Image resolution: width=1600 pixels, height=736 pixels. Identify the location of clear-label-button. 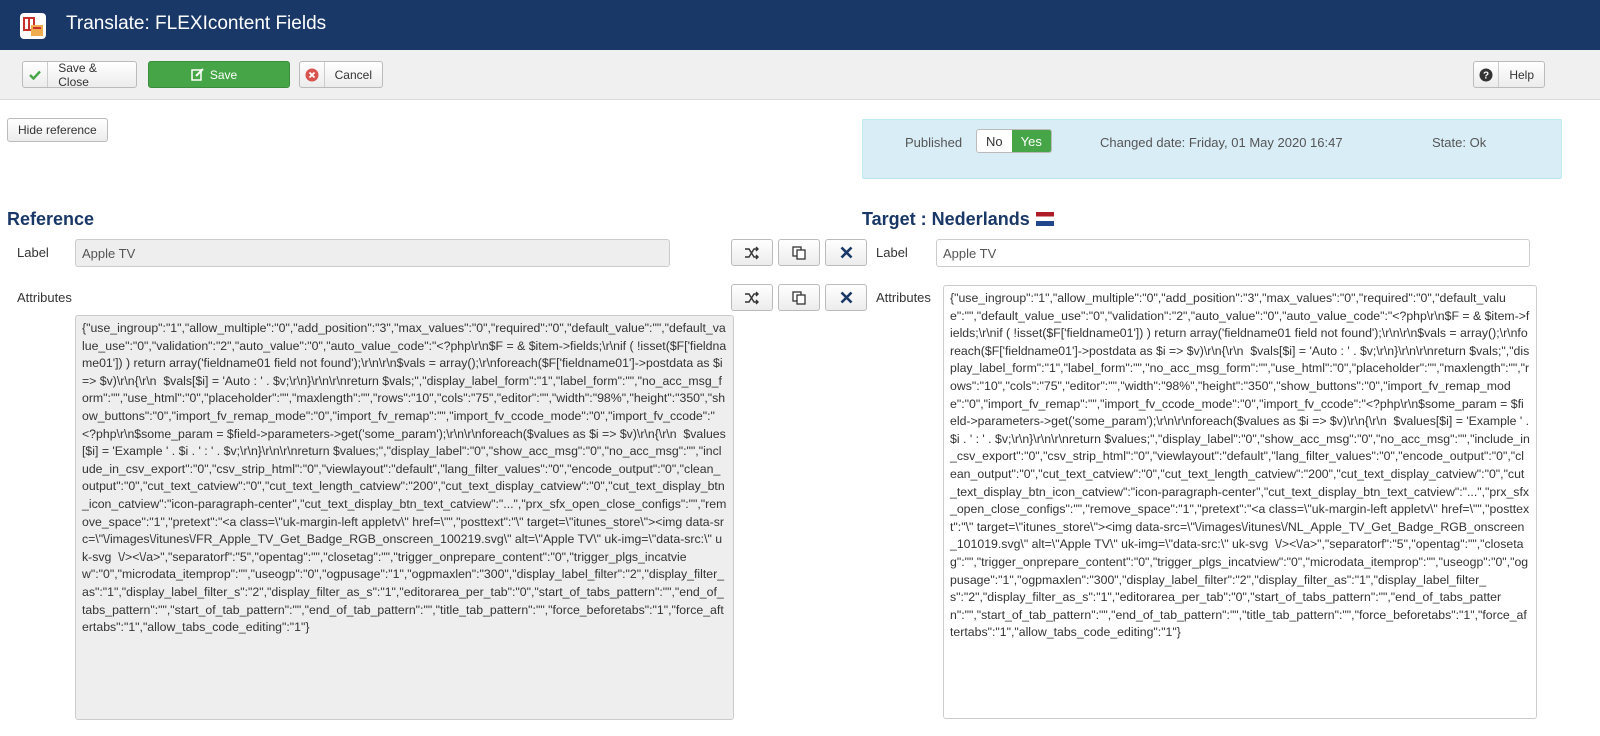
(846, 252).